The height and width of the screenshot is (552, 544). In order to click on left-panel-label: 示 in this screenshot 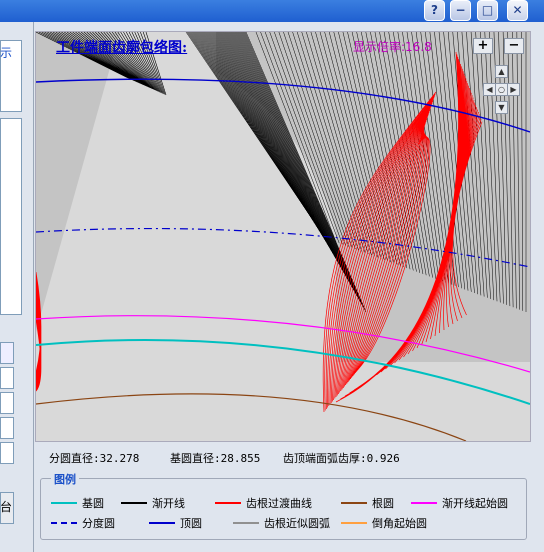, I will do `click(6, 53)`.